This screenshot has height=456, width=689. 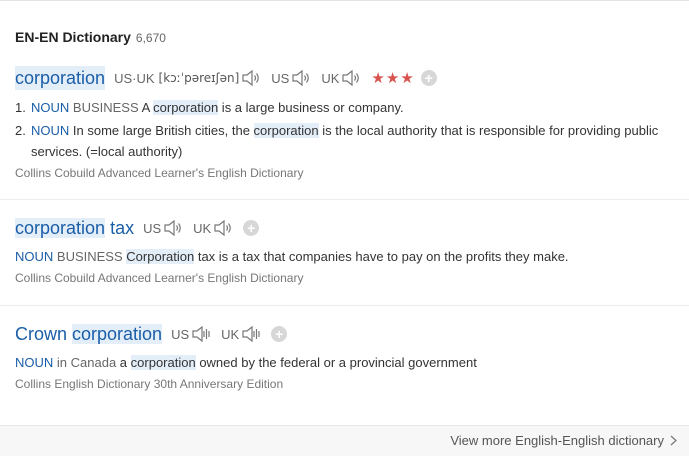 I want to click on definition-pre: A, so click(x=147, y=107).